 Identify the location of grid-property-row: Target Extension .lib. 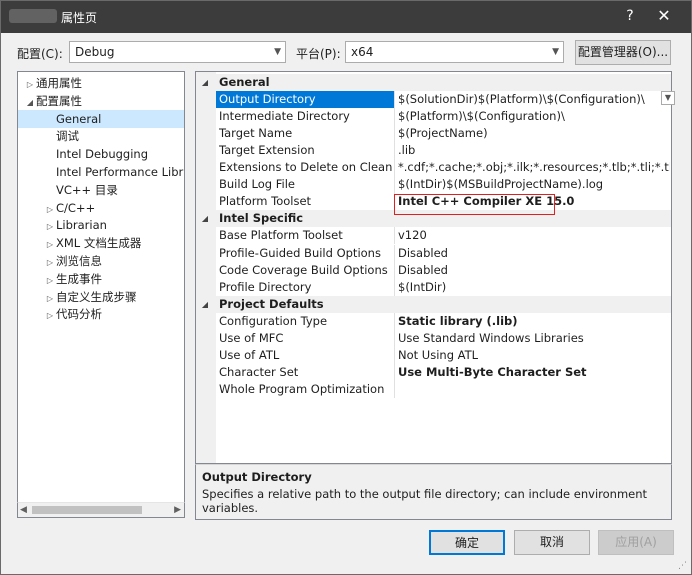
(443, 151).